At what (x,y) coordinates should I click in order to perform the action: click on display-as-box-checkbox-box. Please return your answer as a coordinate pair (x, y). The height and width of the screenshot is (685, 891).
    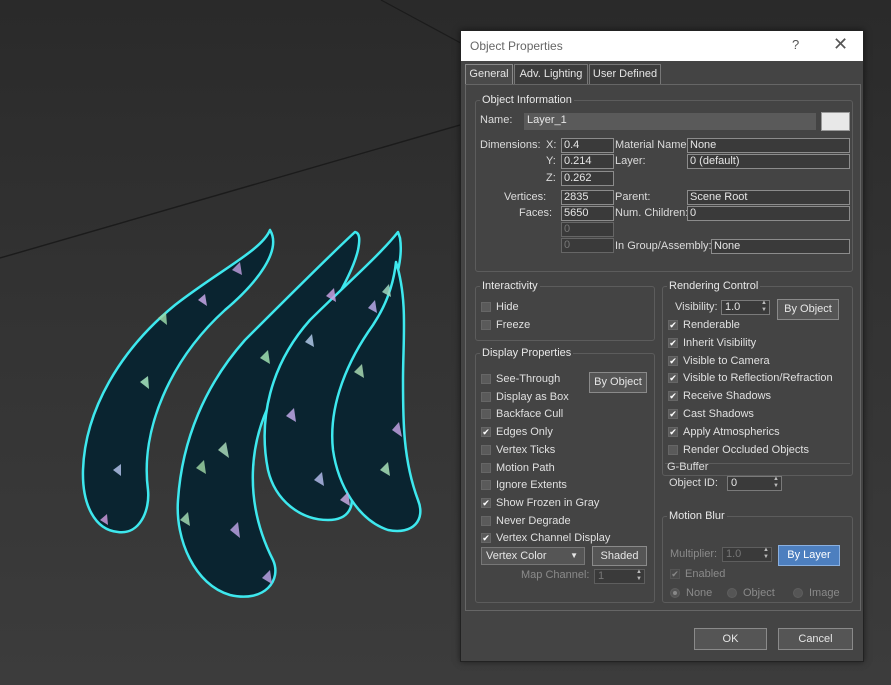
    Looking at the image, I should click on (486, 396).